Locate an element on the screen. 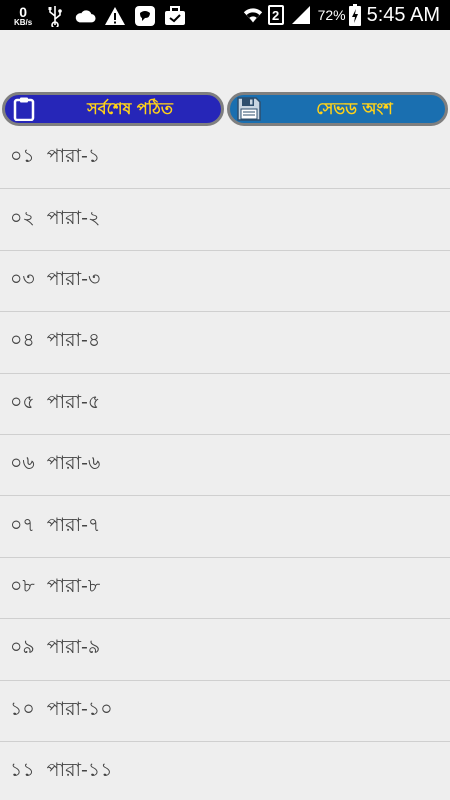 The height and width of the screenshot is (800, 450). save-icon is located at coordinates (249, 109).